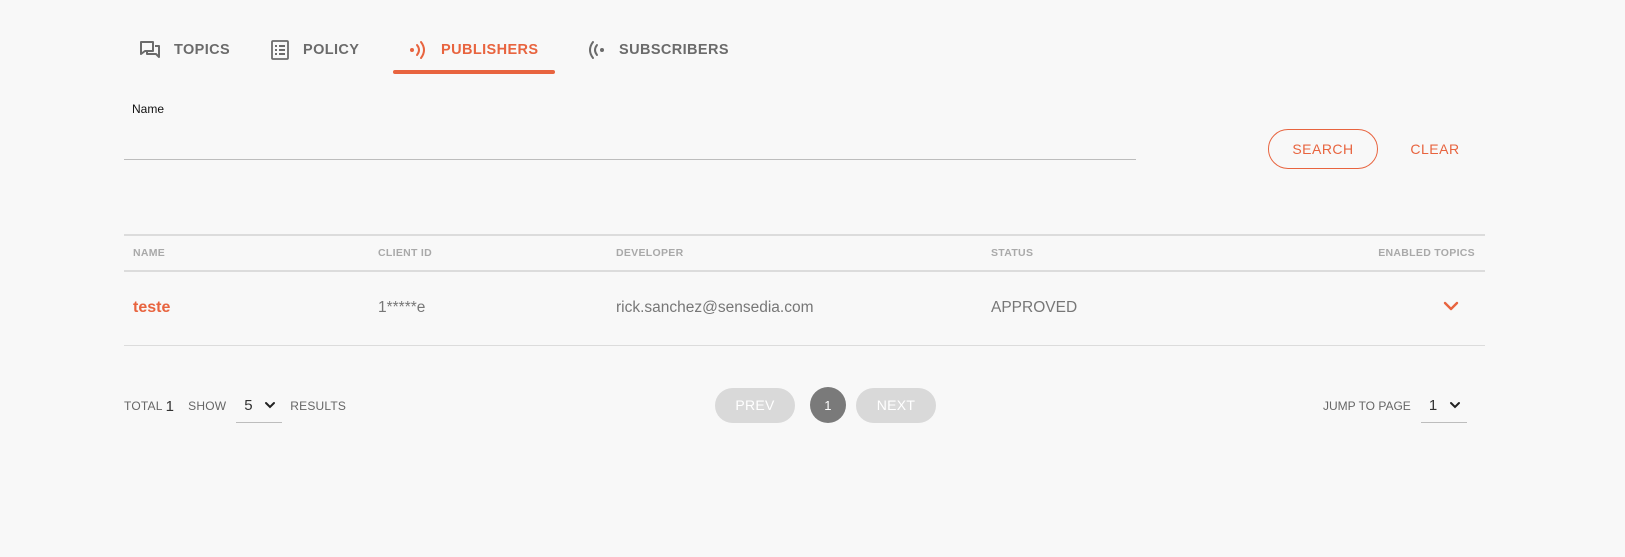  What do you see at coordinates (1367, 406) in the screenshot?
I see `jump-to-page-label: JUMP TO PAGE` at bounding box center [1367, 406].